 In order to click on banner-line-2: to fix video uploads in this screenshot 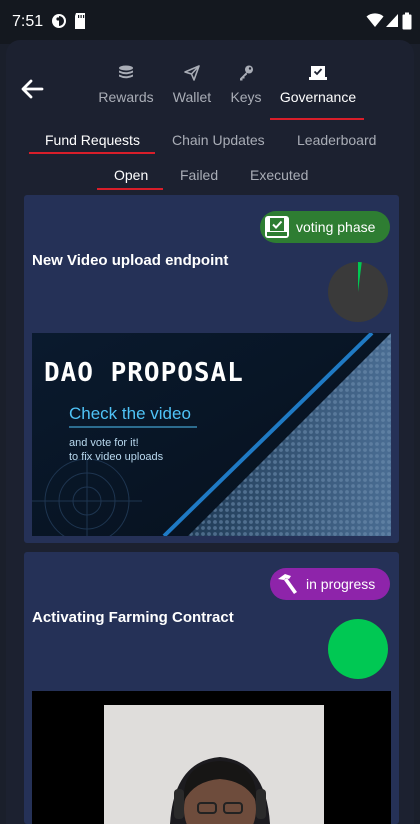, I will do `click(116, 457)`.